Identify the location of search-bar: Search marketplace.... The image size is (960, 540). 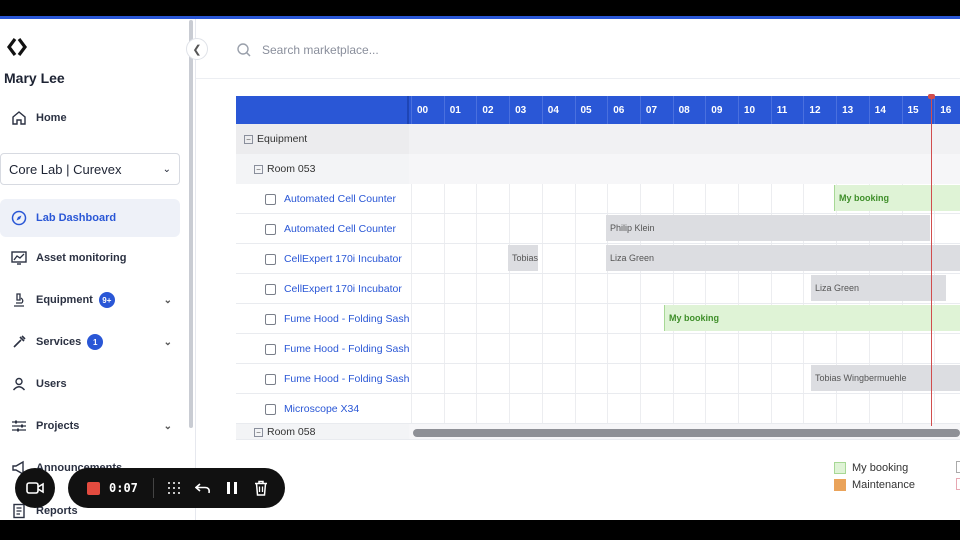
(436, 50).